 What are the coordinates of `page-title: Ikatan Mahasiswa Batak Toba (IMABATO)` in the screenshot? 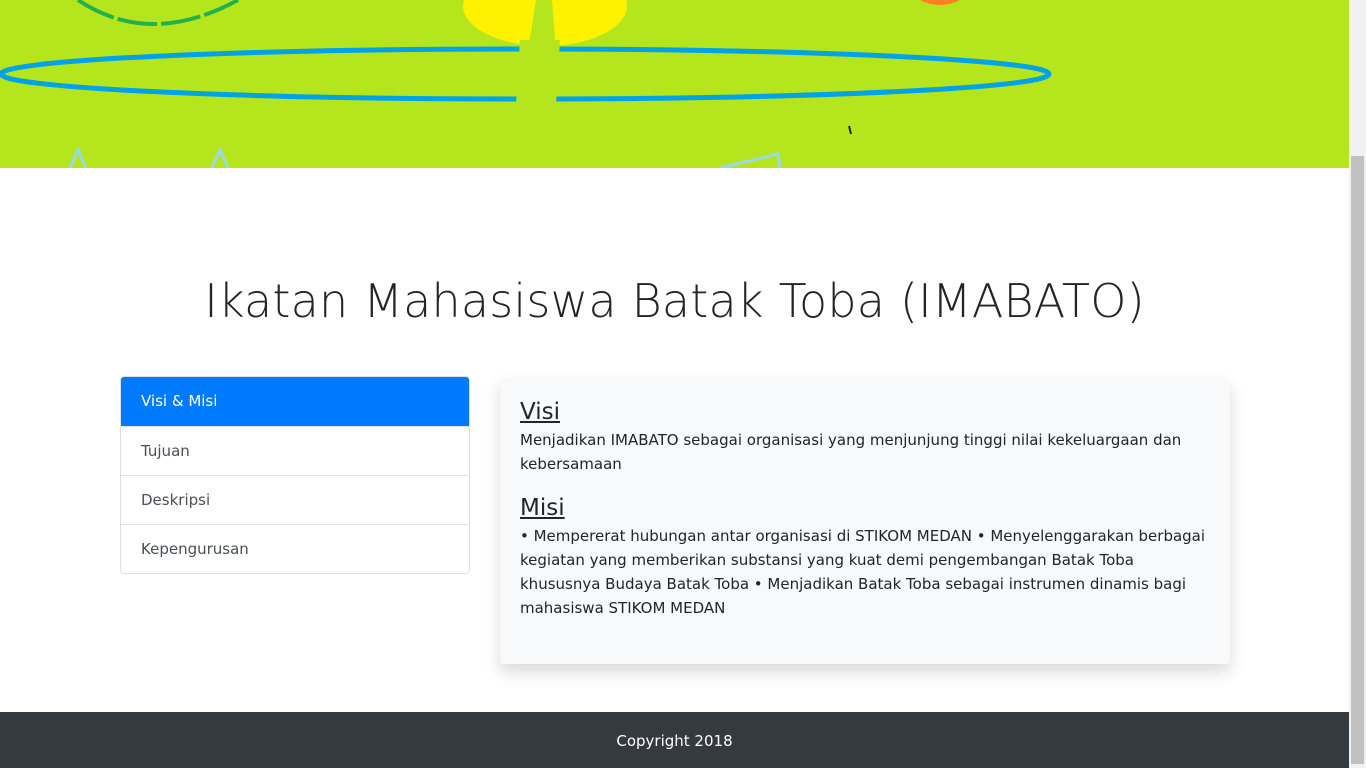 It's located at (674, 301).